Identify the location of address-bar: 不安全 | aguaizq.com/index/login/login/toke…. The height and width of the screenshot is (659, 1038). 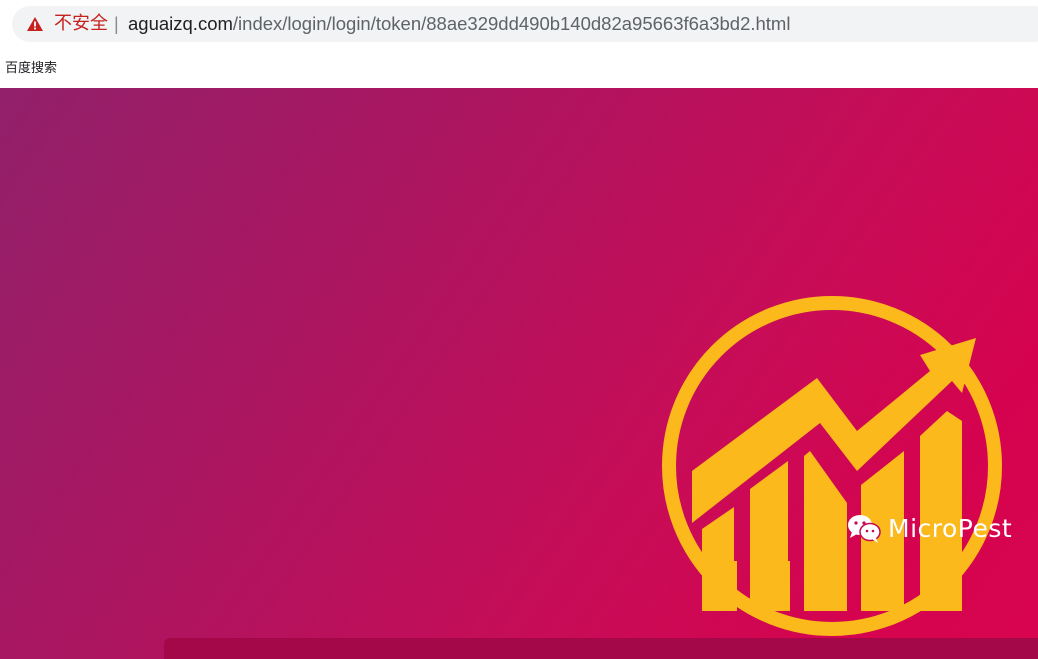
(525, 24).